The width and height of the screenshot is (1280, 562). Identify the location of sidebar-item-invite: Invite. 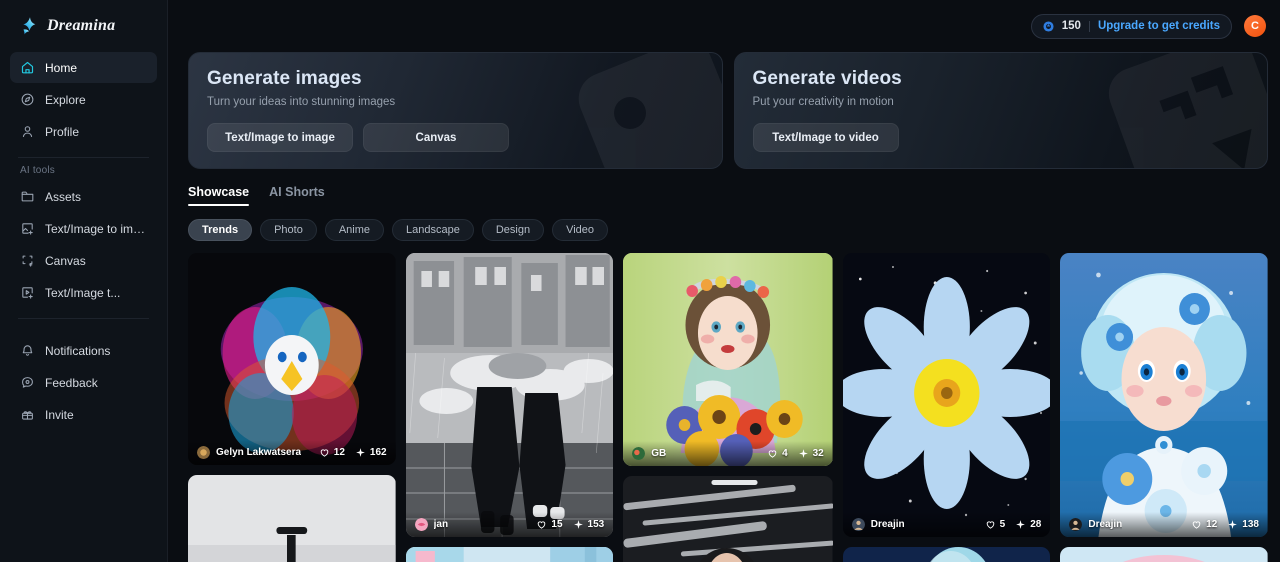
(83, 414).